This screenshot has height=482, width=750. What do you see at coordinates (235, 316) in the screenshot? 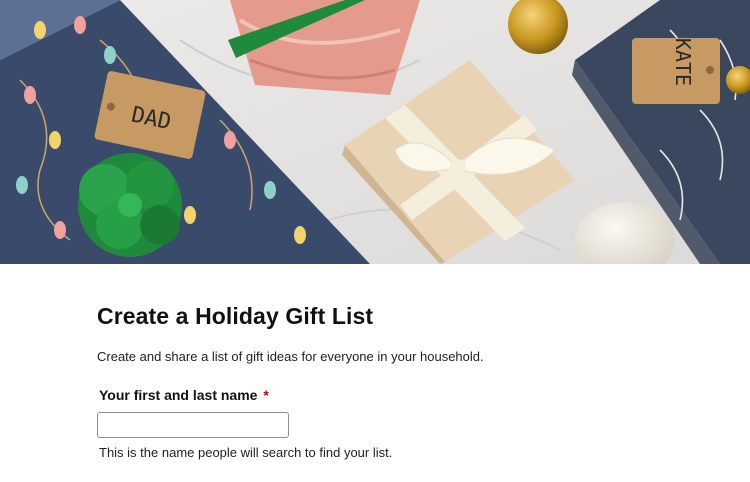
I see `page-title: Create a Holiday Gift List` at bounding box center [235, 316].